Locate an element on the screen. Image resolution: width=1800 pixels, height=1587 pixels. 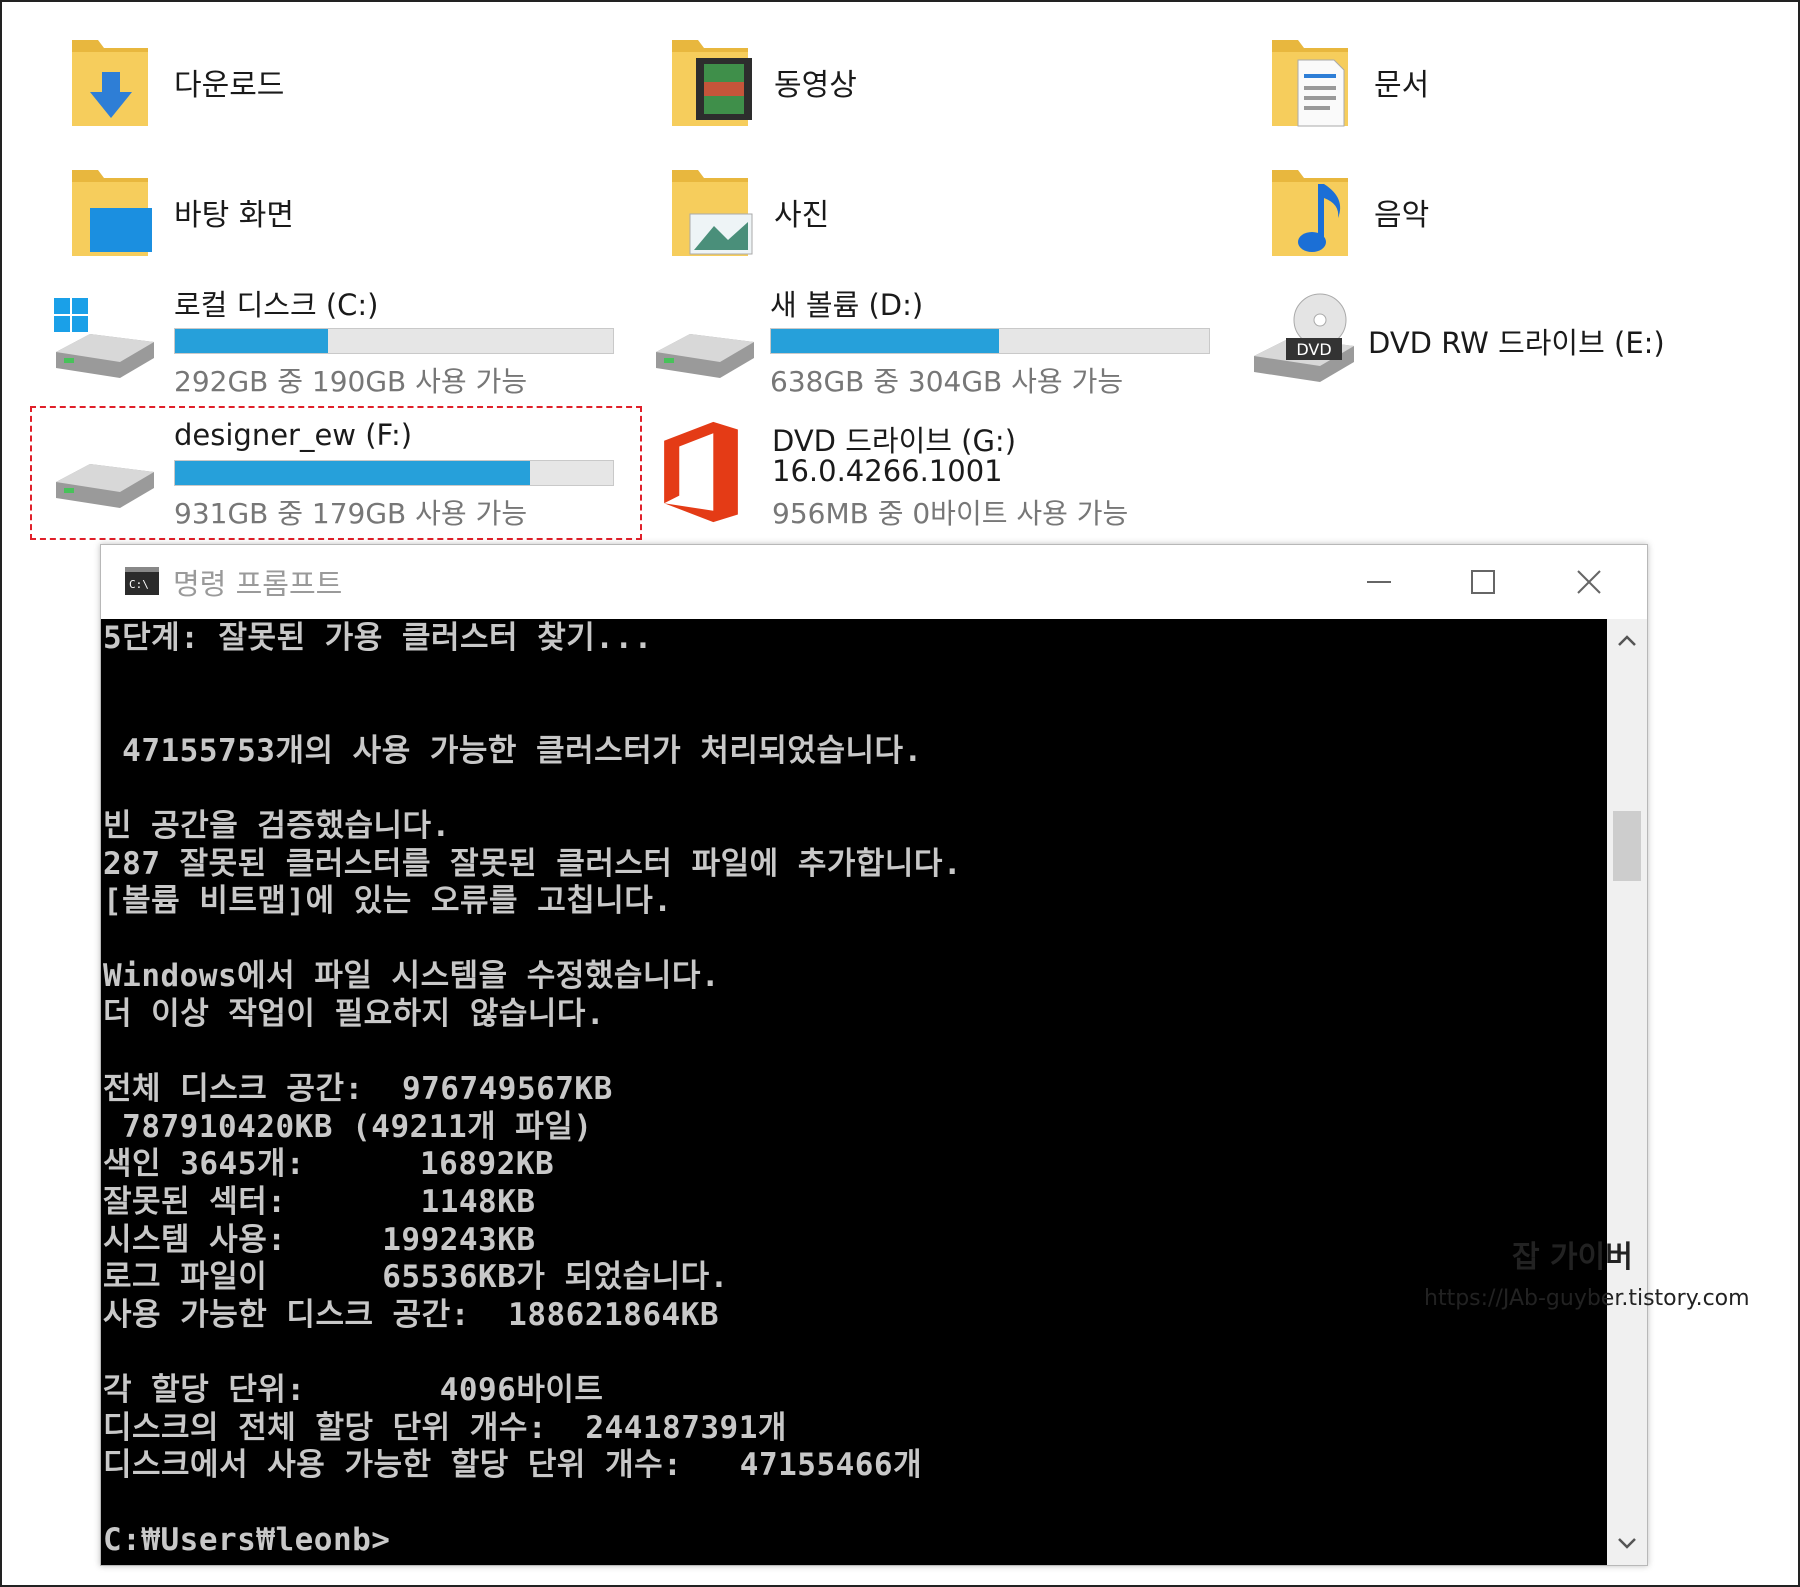
folder-label: 문서 is located at coordinates (1402, 85).